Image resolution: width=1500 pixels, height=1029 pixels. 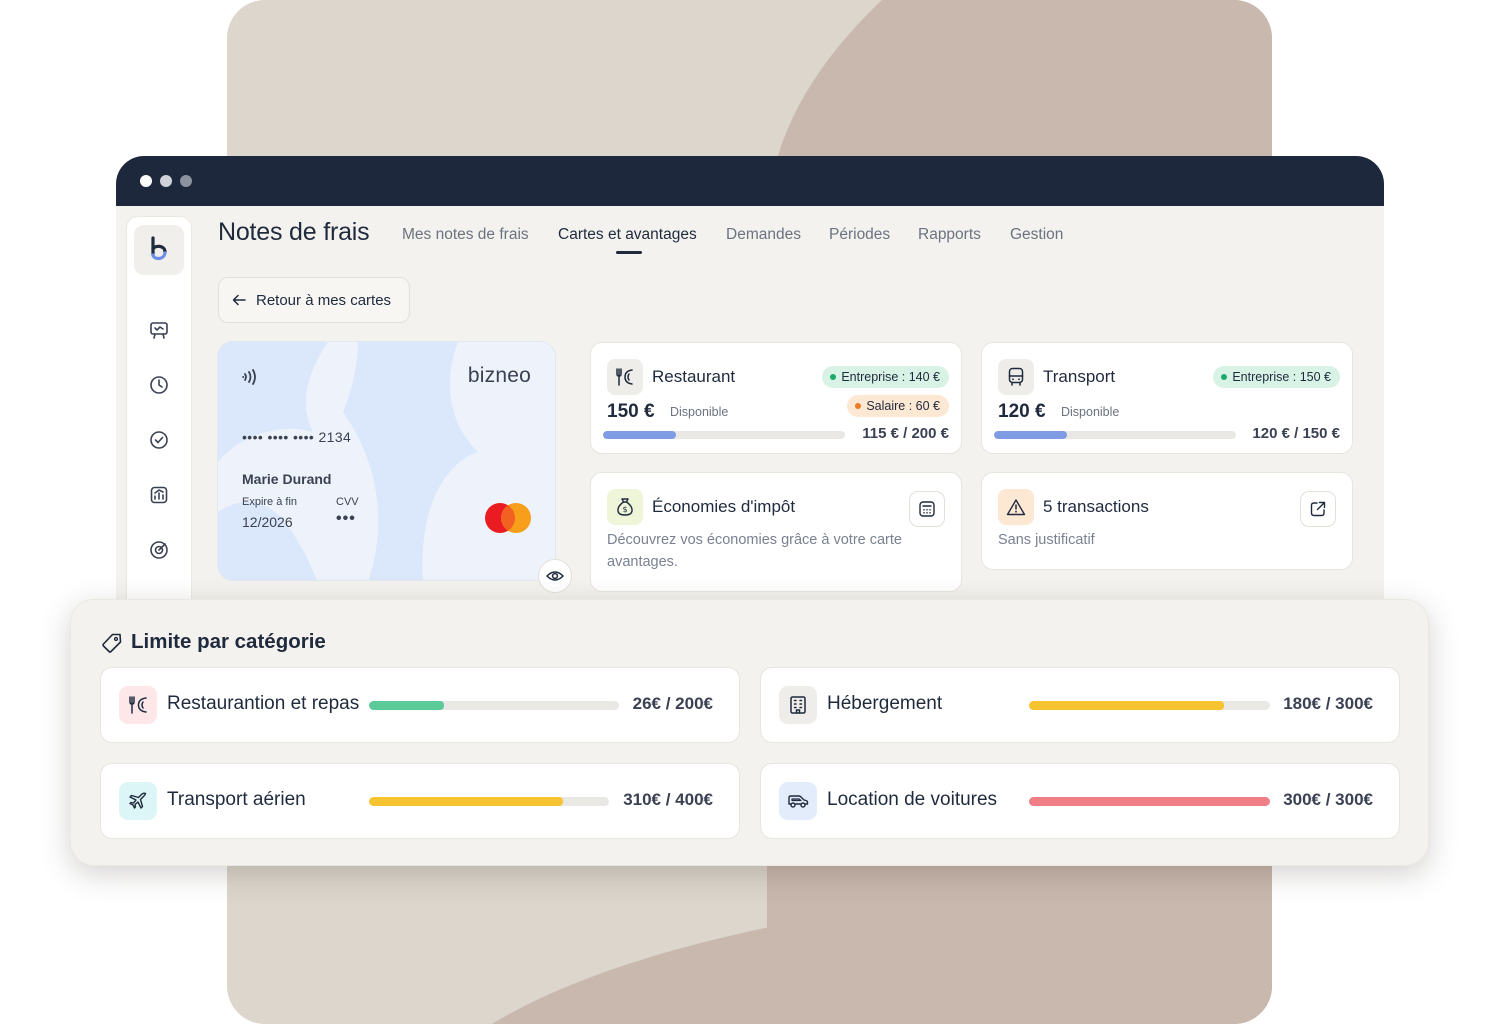 What do you see at coordinates (159, 416) in the screenshot?
I see `sidebar` at bounding box center [159, 416].